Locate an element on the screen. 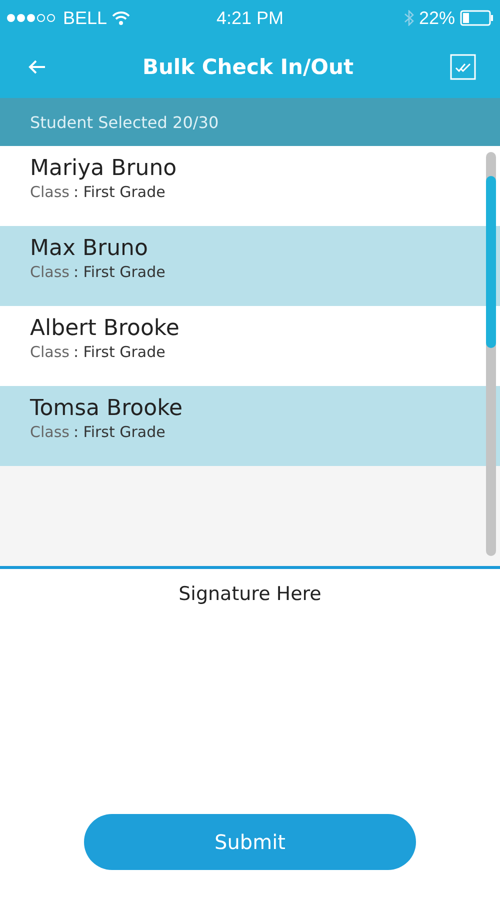 The height and width of the screenshot is (900, 500). status-time: 4:21 PM is located at coordinates (250, 18).